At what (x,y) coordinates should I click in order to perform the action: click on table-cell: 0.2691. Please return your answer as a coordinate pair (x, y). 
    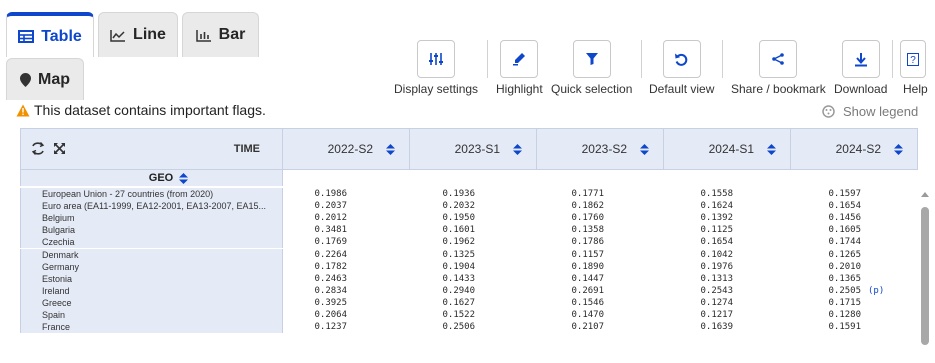
    Looking at the image, I should click on (587, 290).